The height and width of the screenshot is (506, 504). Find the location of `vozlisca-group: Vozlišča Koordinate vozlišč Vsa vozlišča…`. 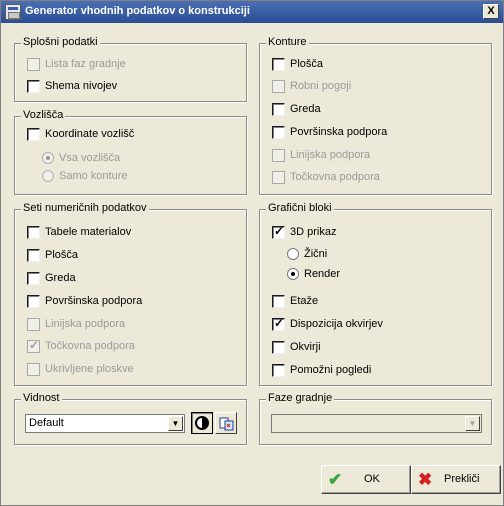

vozlisca-group: Vozlišča Koordinate vozlišč Vsa vozlišča… is located at coordinates (130, 152).